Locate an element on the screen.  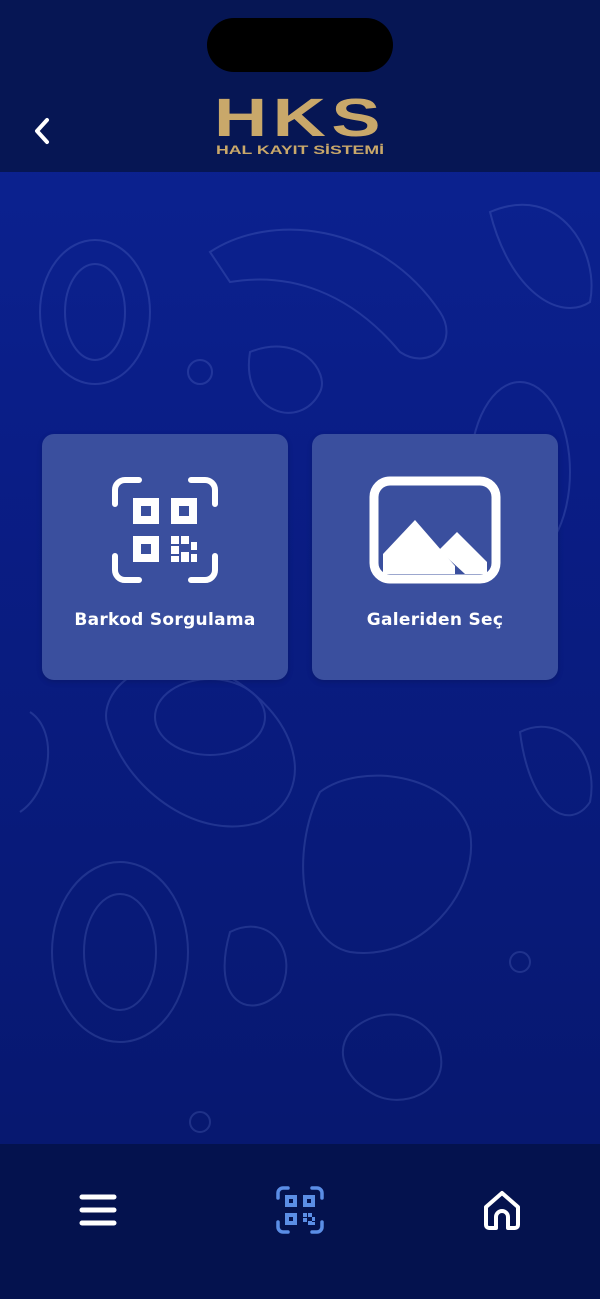
nav-home-button is located at coordinates (502, 1210).